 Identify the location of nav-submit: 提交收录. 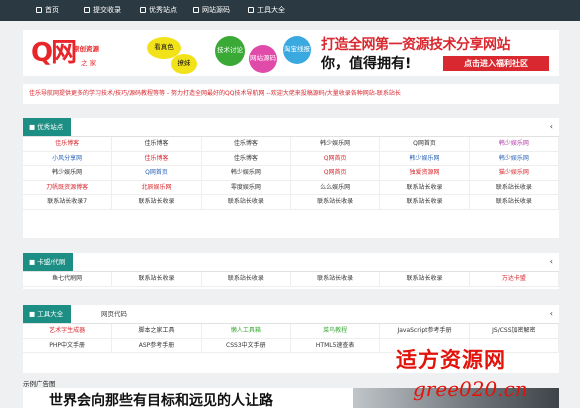
(102, 10).